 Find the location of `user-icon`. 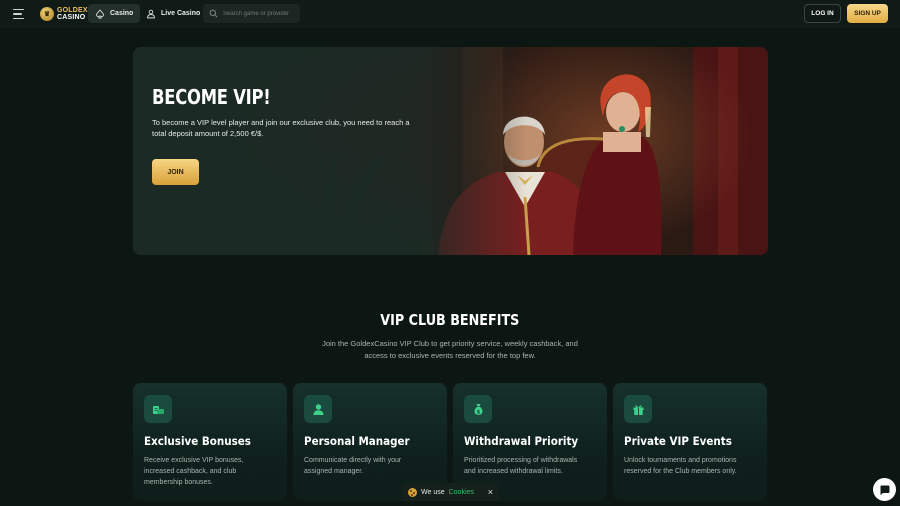

user-icon is located at coordinates (318, 409).